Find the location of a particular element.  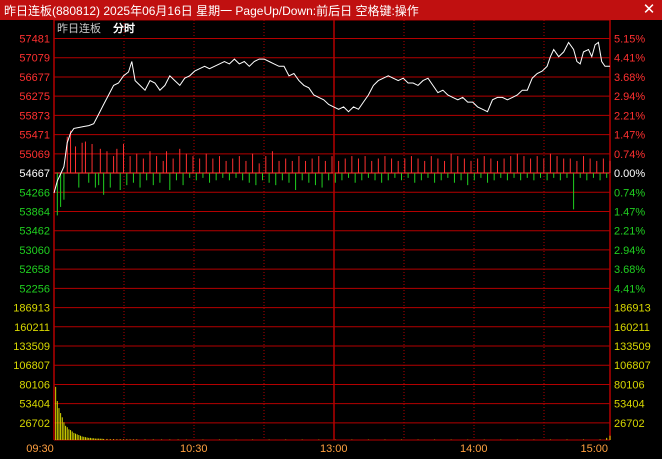

close-icon: ✕ is located at coordinates (649, 10).